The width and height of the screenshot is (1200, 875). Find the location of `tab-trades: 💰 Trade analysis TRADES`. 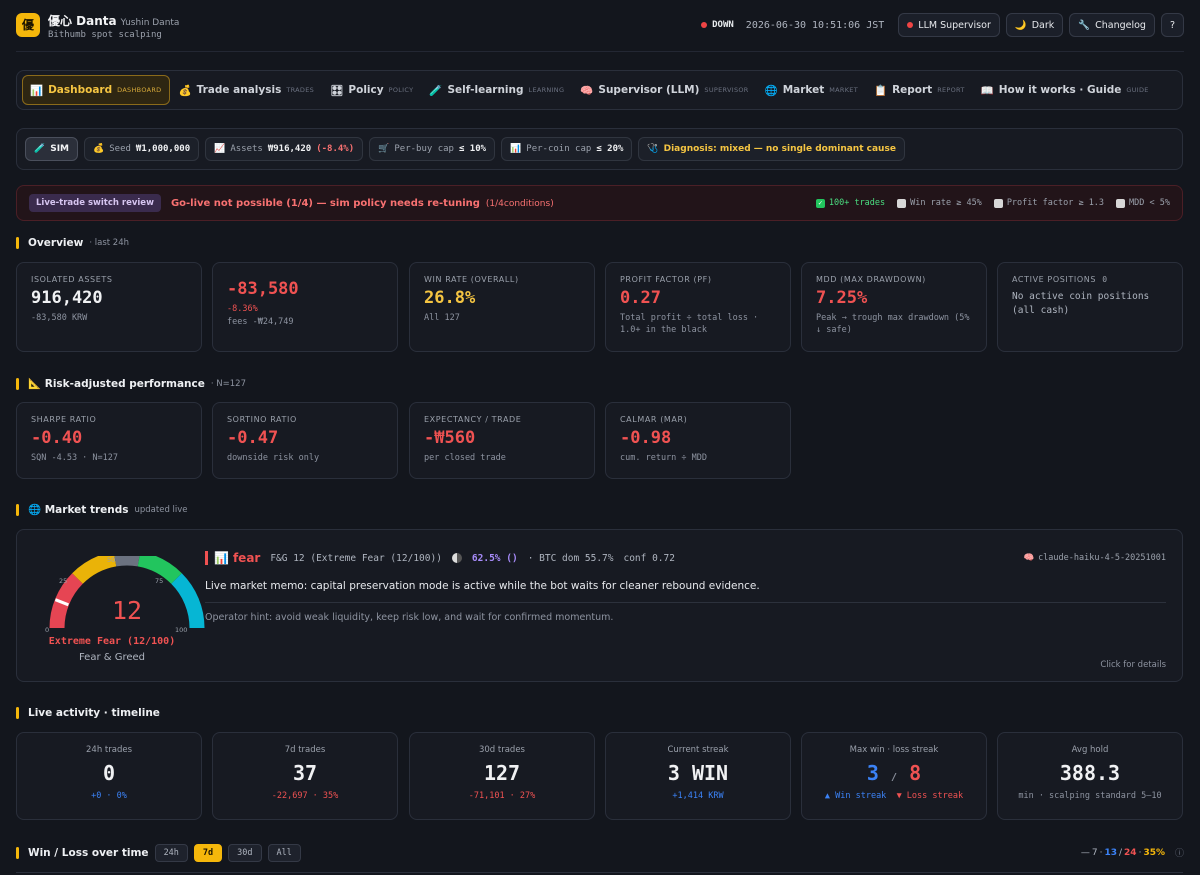

tab-trades: 💰 Trade analysis TRADES is located at coordinates (247, 90).